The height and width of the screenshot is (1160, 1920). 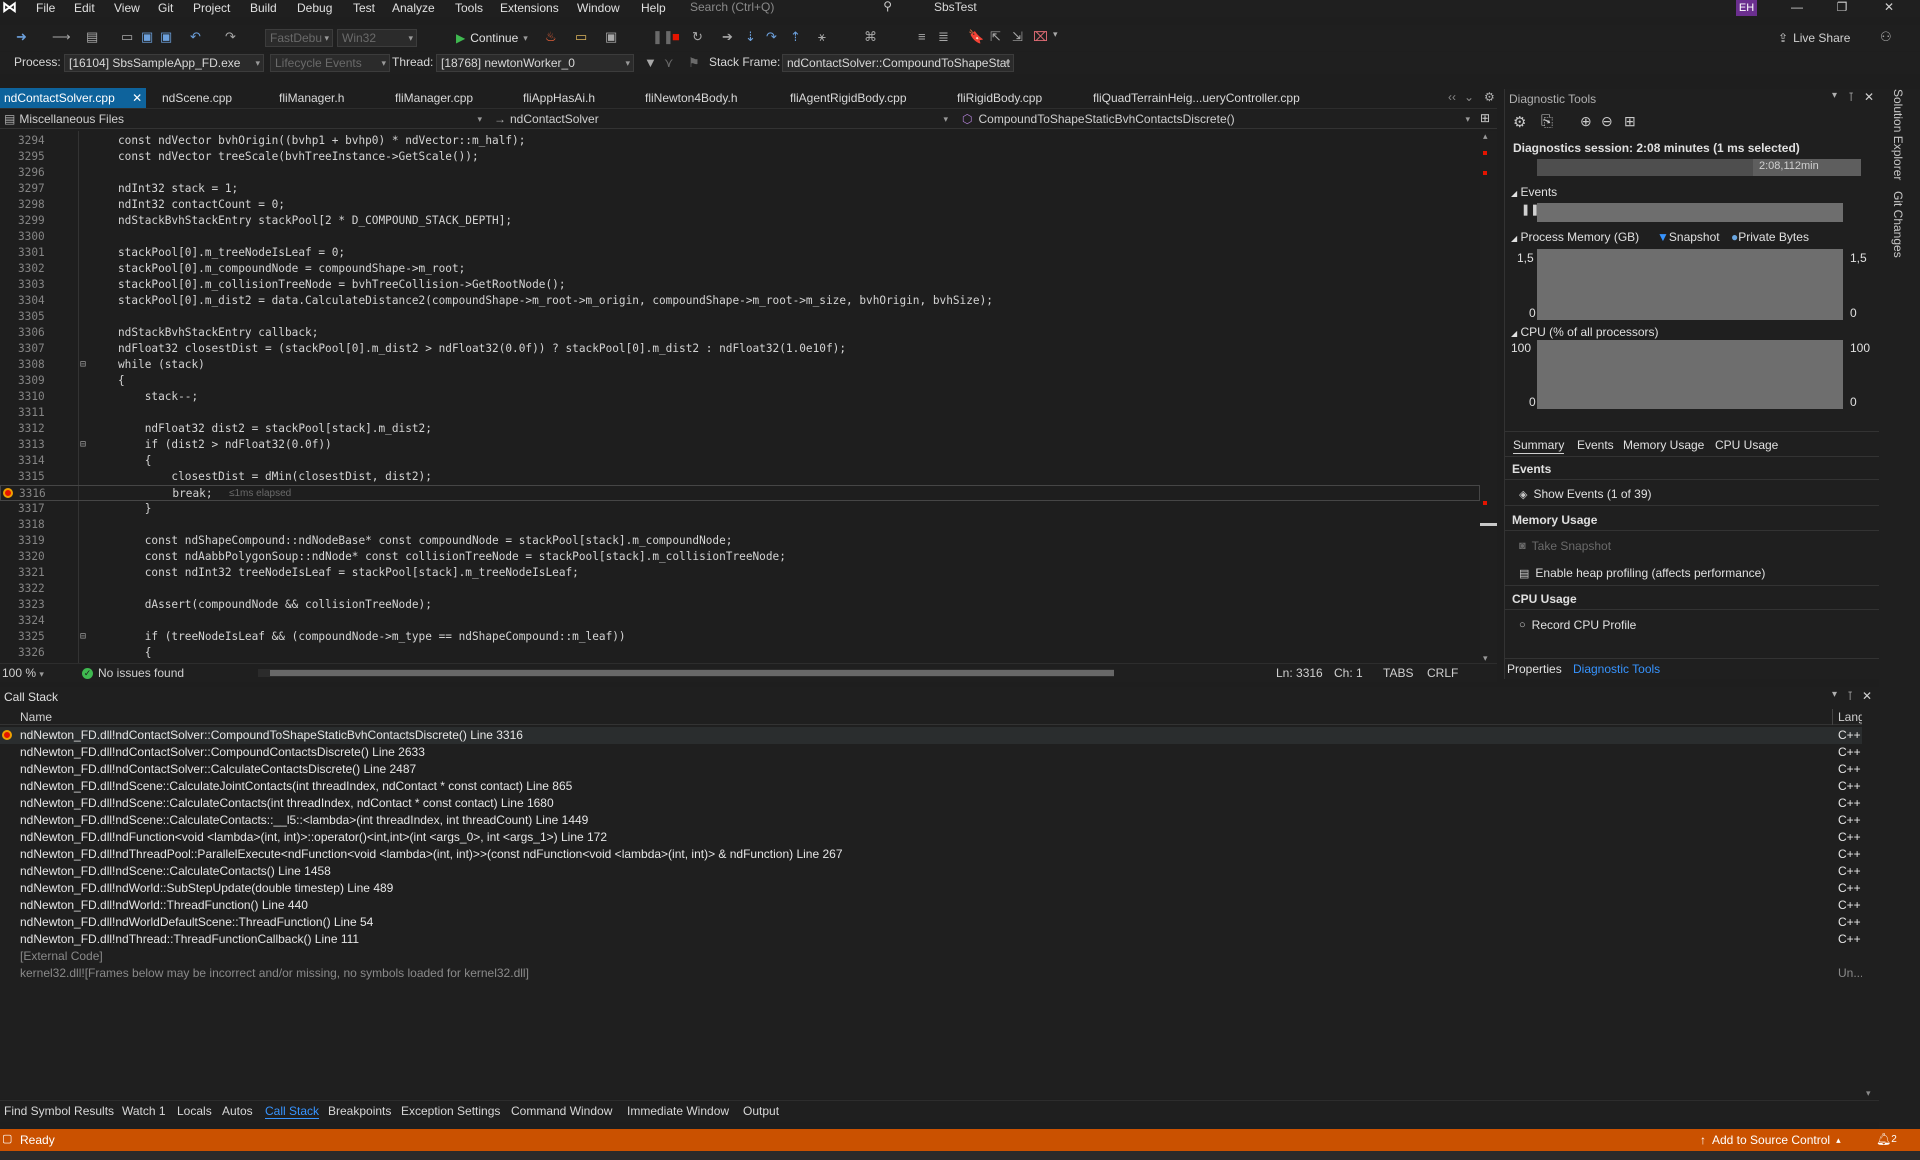 What do you see at coordinates (133, 673) in the screenshot?
I see `issues-indicator: ✓ No issues found` at bounding box center [133, 673].